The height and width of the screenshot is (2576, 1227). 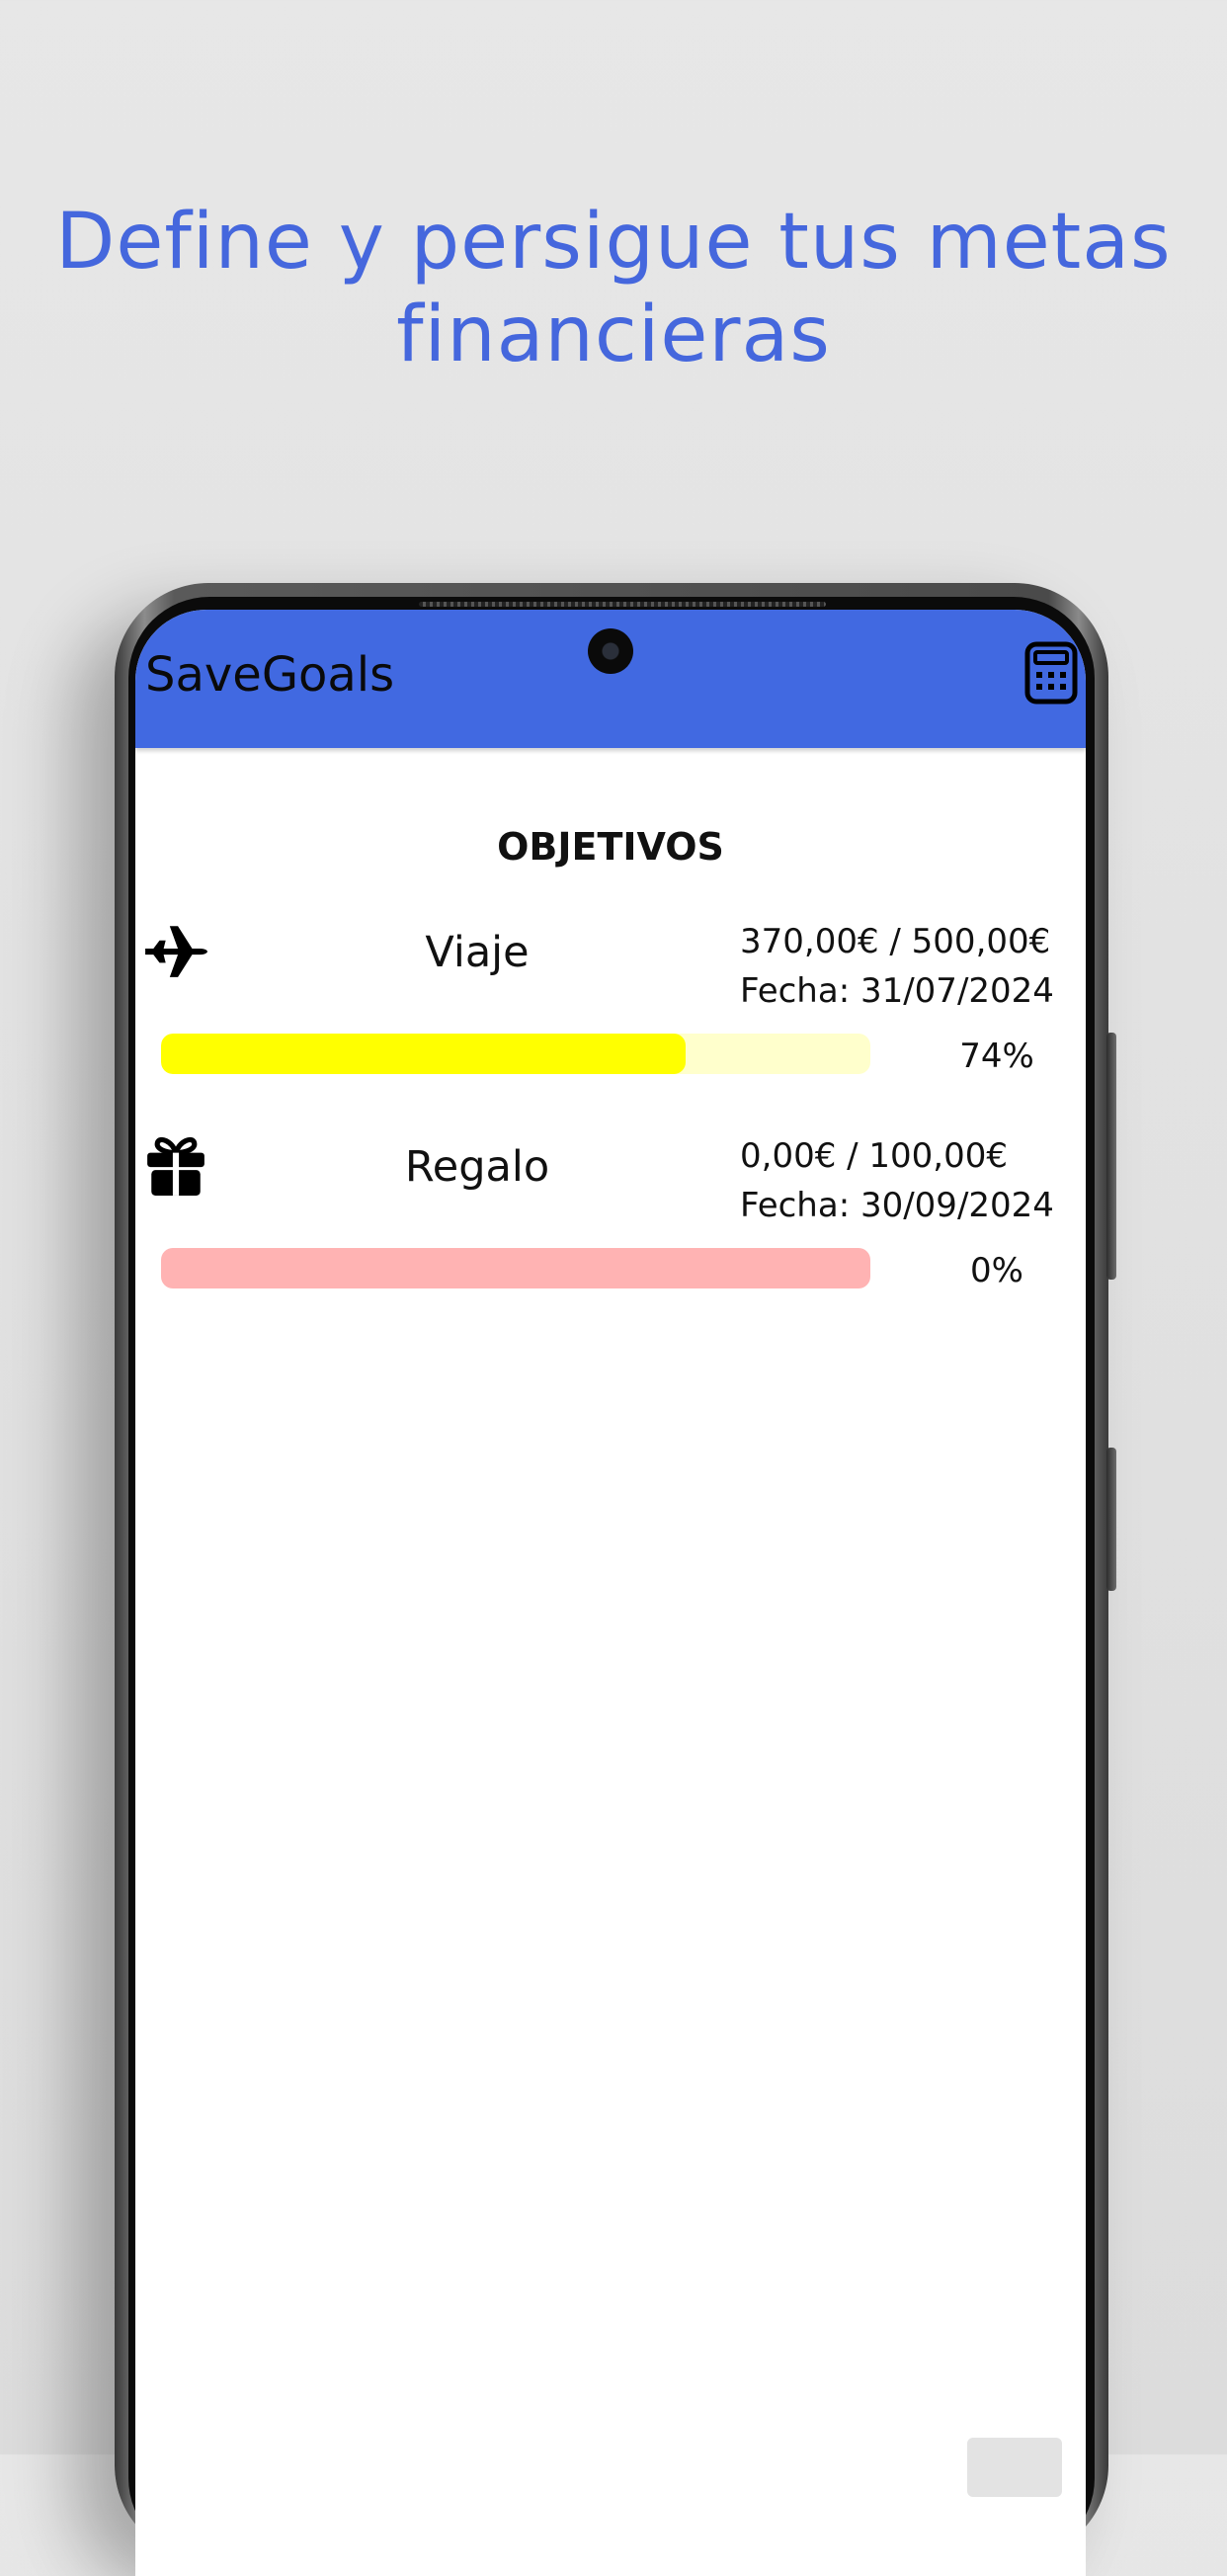 What do you see at coordinates (897, 991) in the screenshot?
I see `goal-date: Fecha: 31/07/2024` at bounding box center [897, 991].